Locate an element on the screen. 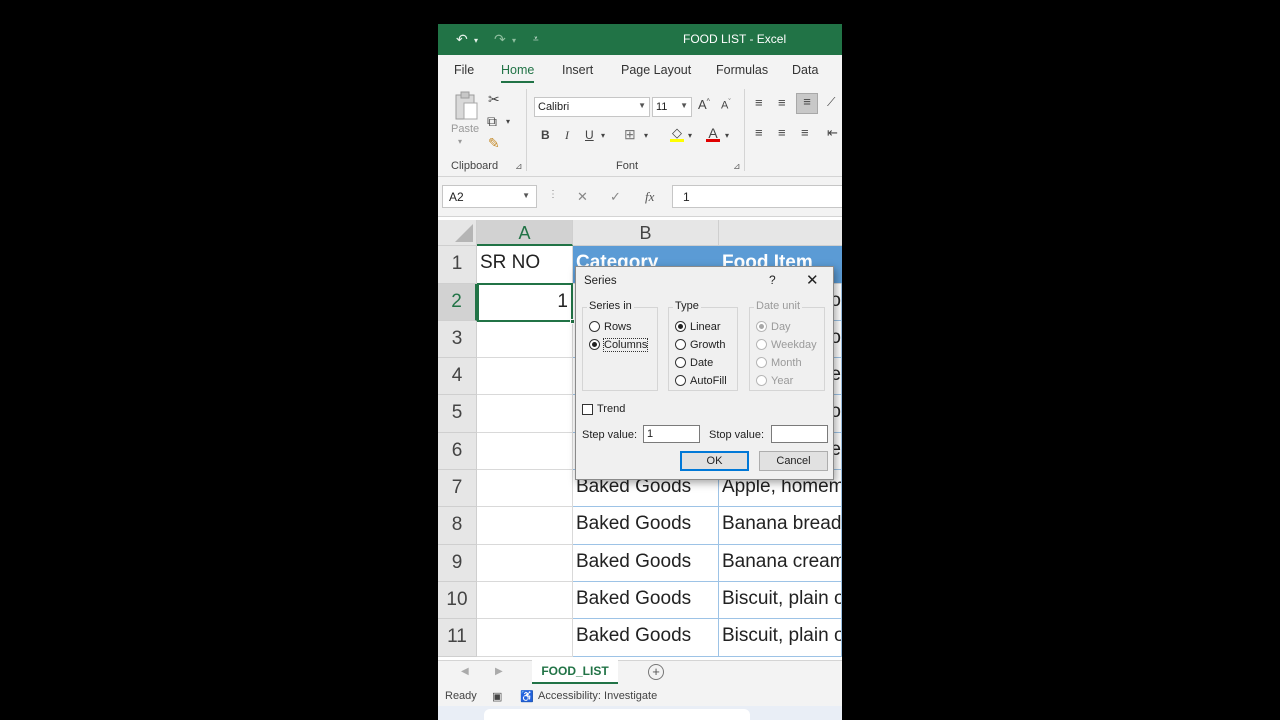 The height and width of the screenshot is (720, 1280). bottom-align-icon: ≡ is located at coordinates (807, 103).